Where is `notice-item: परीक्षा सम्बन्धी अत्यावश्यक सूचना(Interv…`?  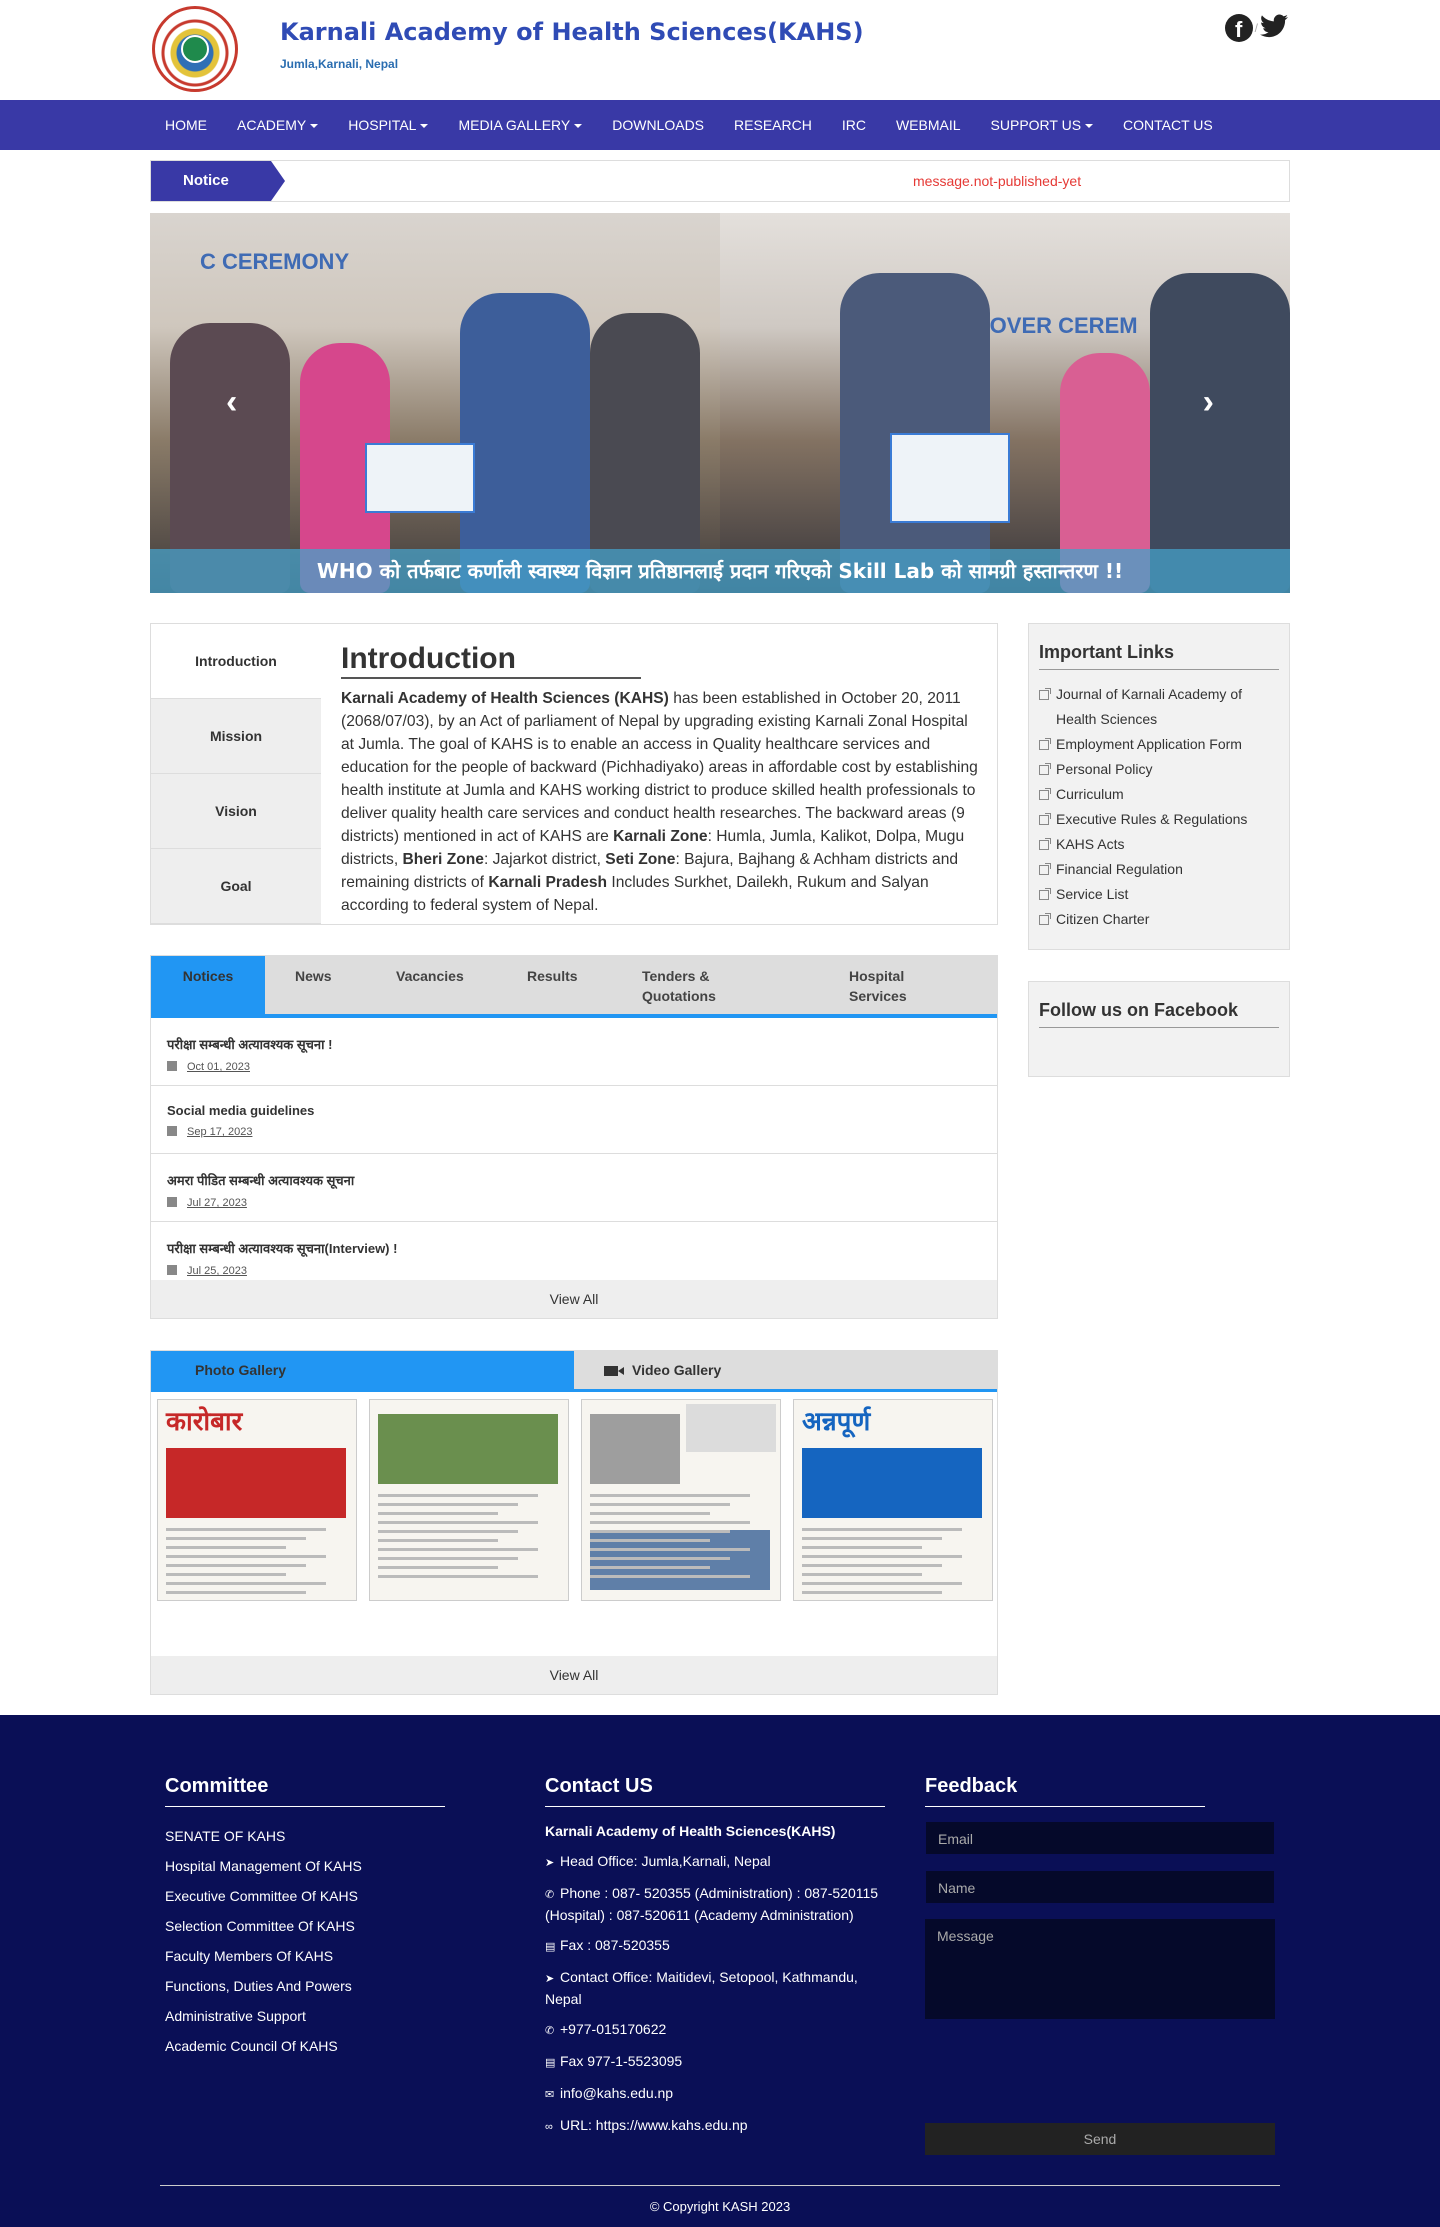 notice-item: परीक्षा सम्बन्धी अत्यावश्यक सूचना(Interv… is located at coordinates (574, 1251).